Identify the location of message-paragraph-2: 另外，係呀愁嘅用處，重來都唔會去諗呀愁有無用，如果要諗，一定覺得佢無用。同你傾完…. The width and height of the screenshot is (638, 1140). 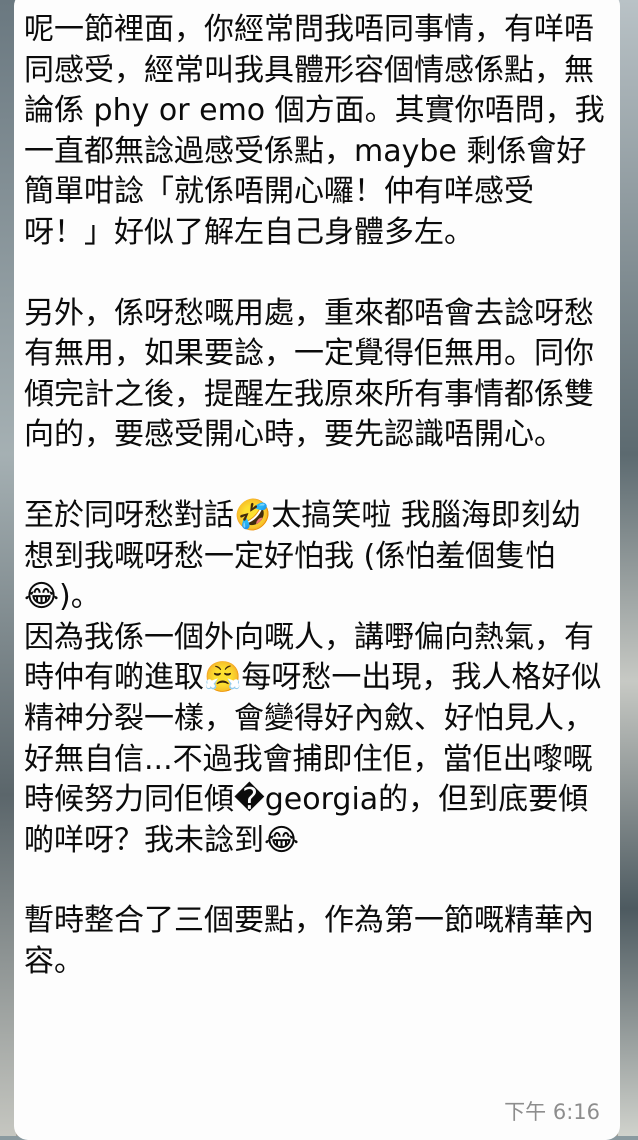
(309, 374).